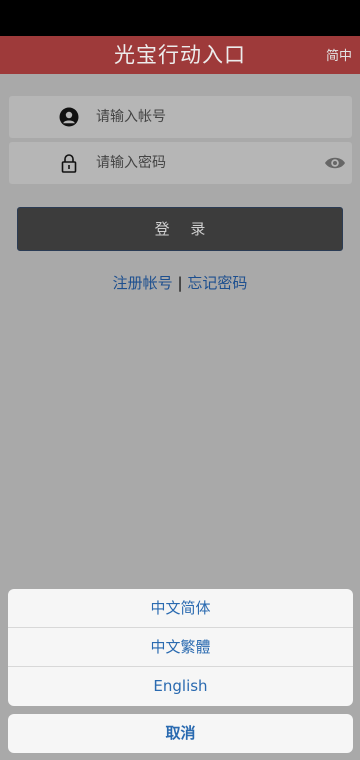 The height and width of the screenshot is (760, 360). Describe the element at coordinates (69, 163) in the screenshot. I see `lock-icon` at that location.